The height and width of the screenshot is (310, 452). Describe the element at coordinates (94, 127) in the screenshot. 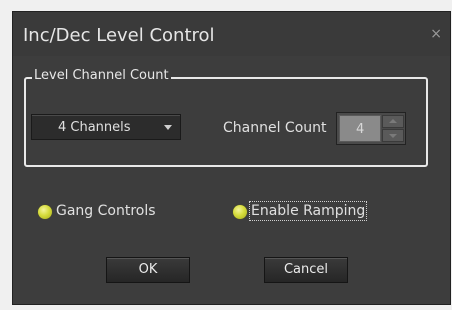

I see `channels-dropdown-value: 4 Channels` at that location.